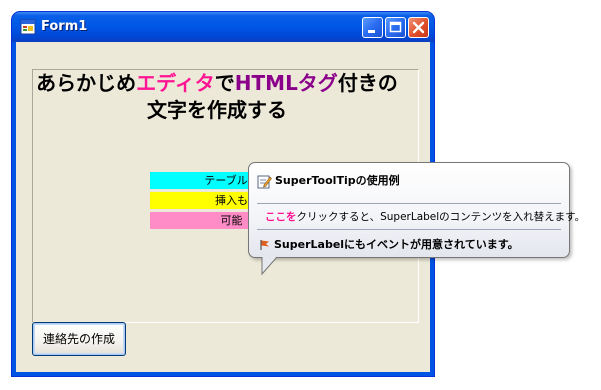  I want to click on headline-text-3: 付きの, so click(367, 83).